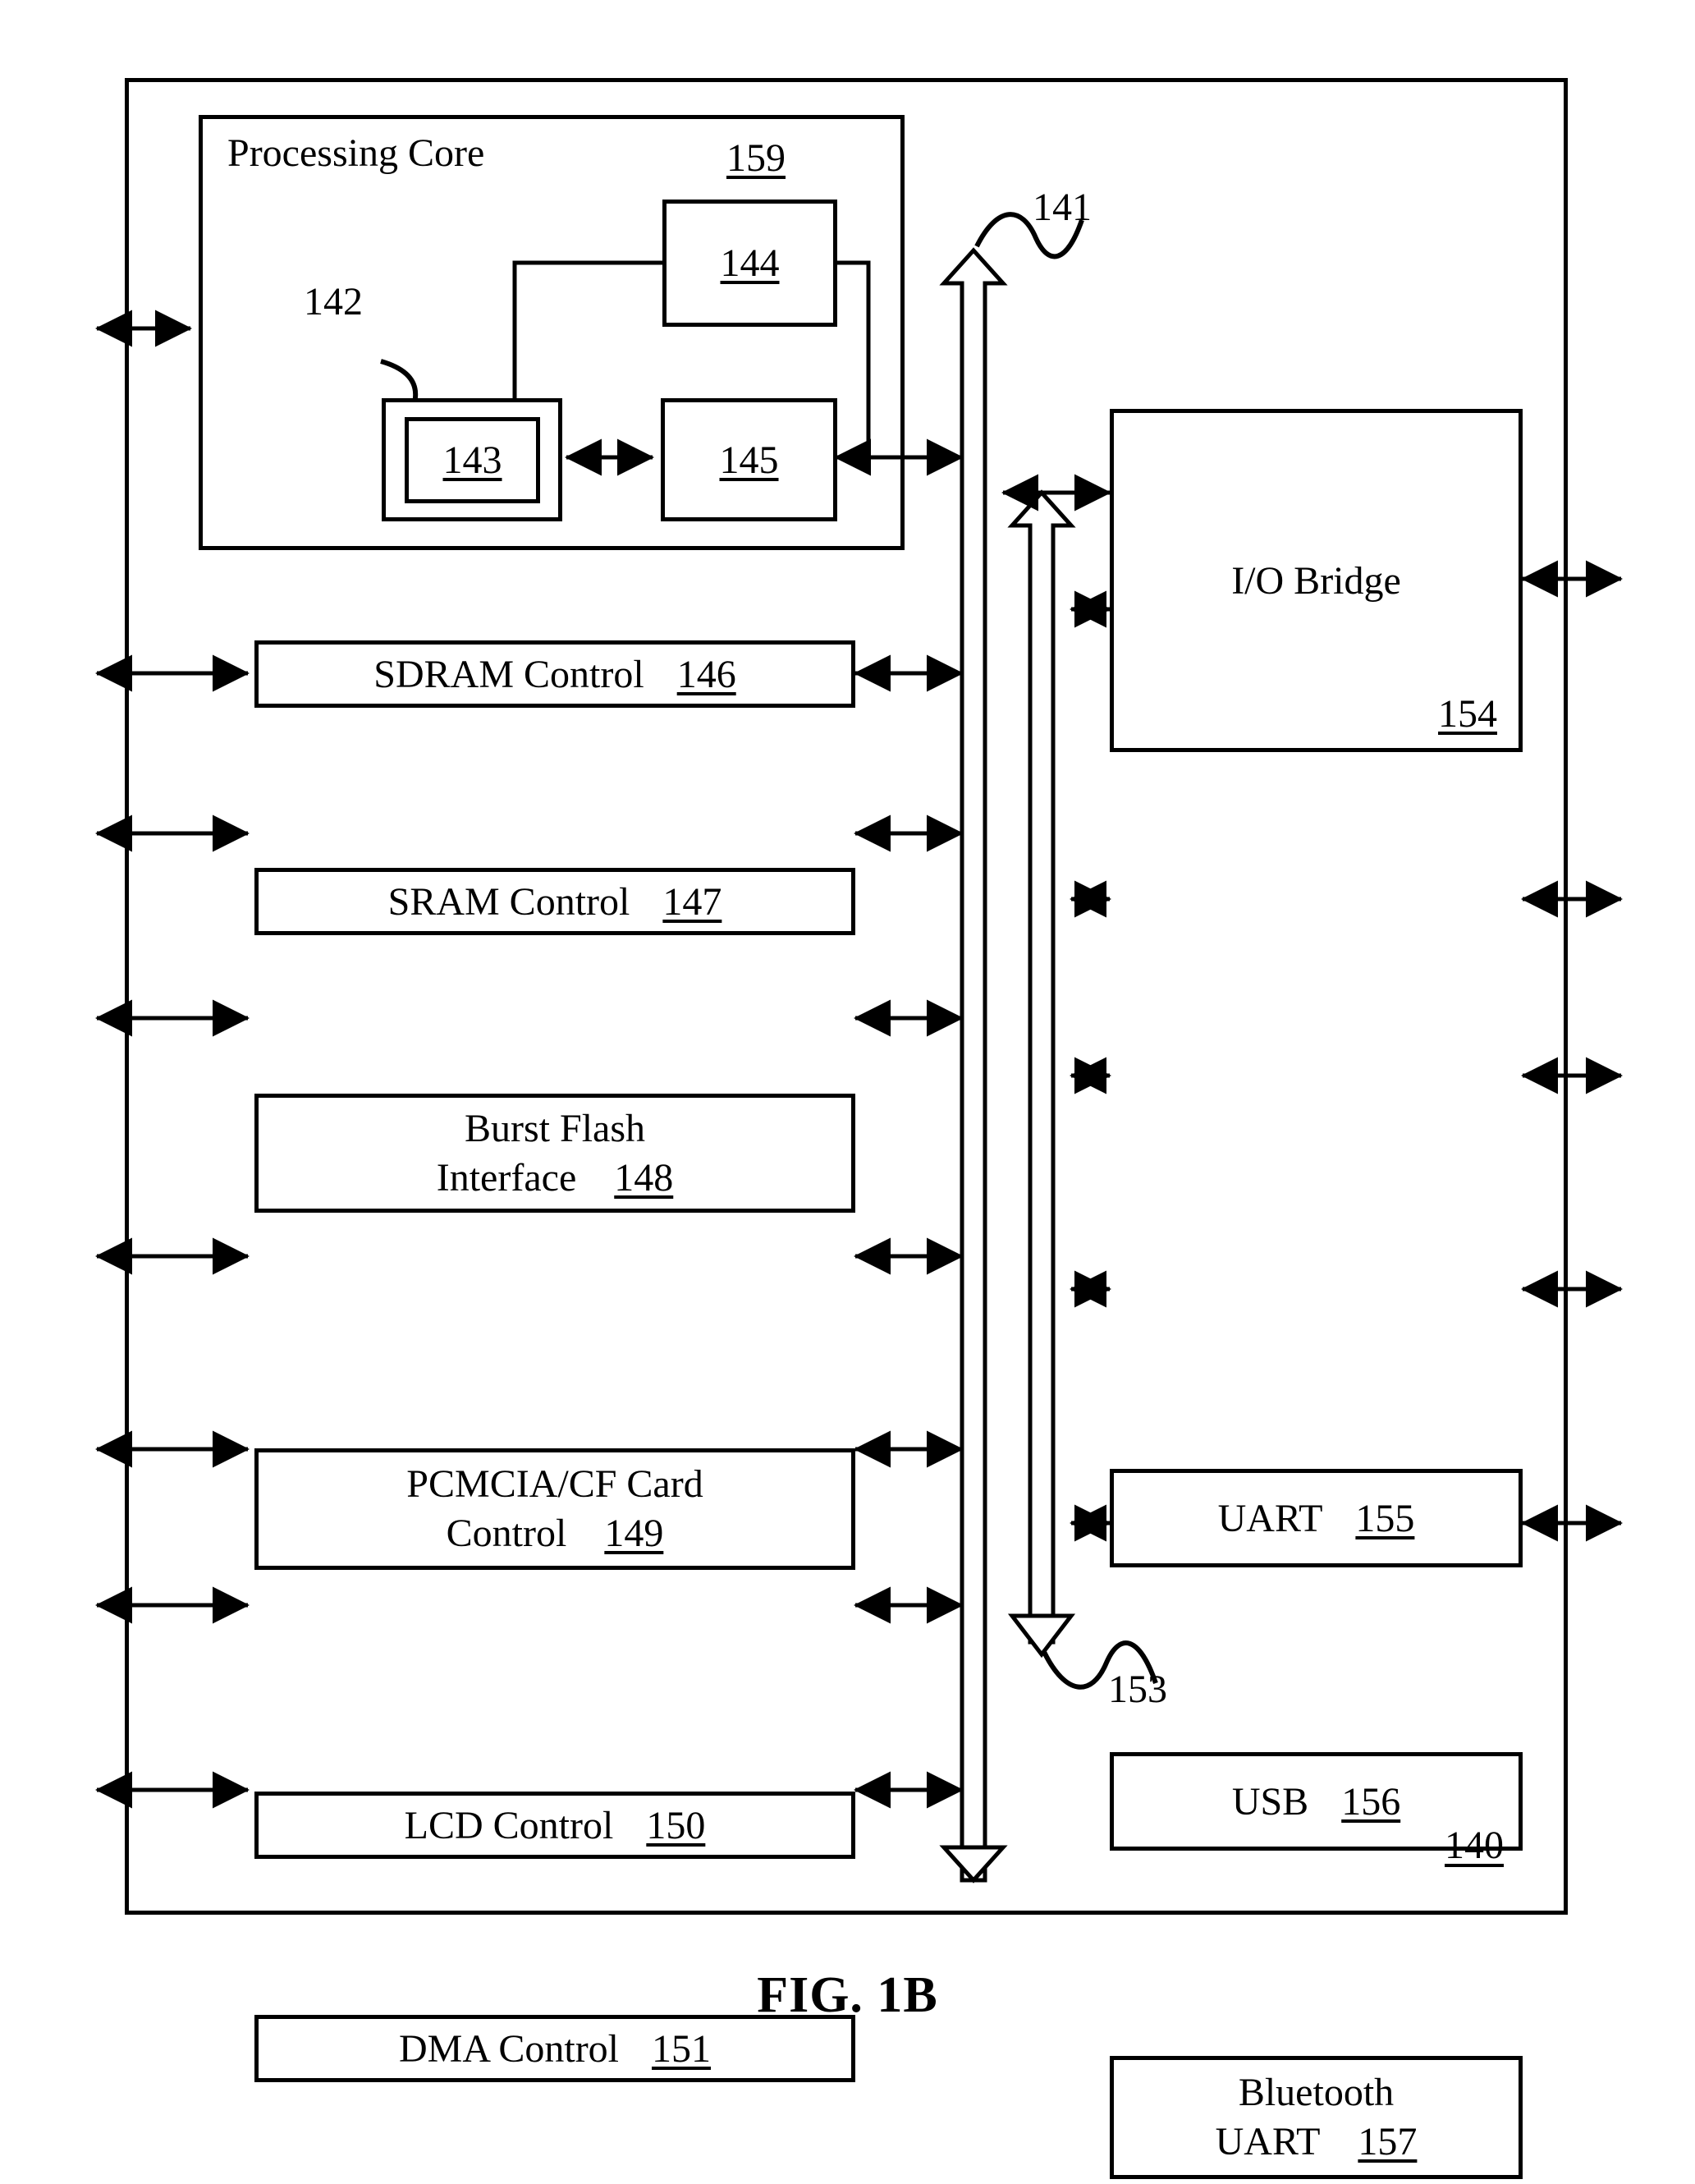  What do you see at coordinates (554, 1153) in the screenshot?
I see `burst-flash-interface-block: Burst Flash Interface 148` at bounding box center [554, 1153].